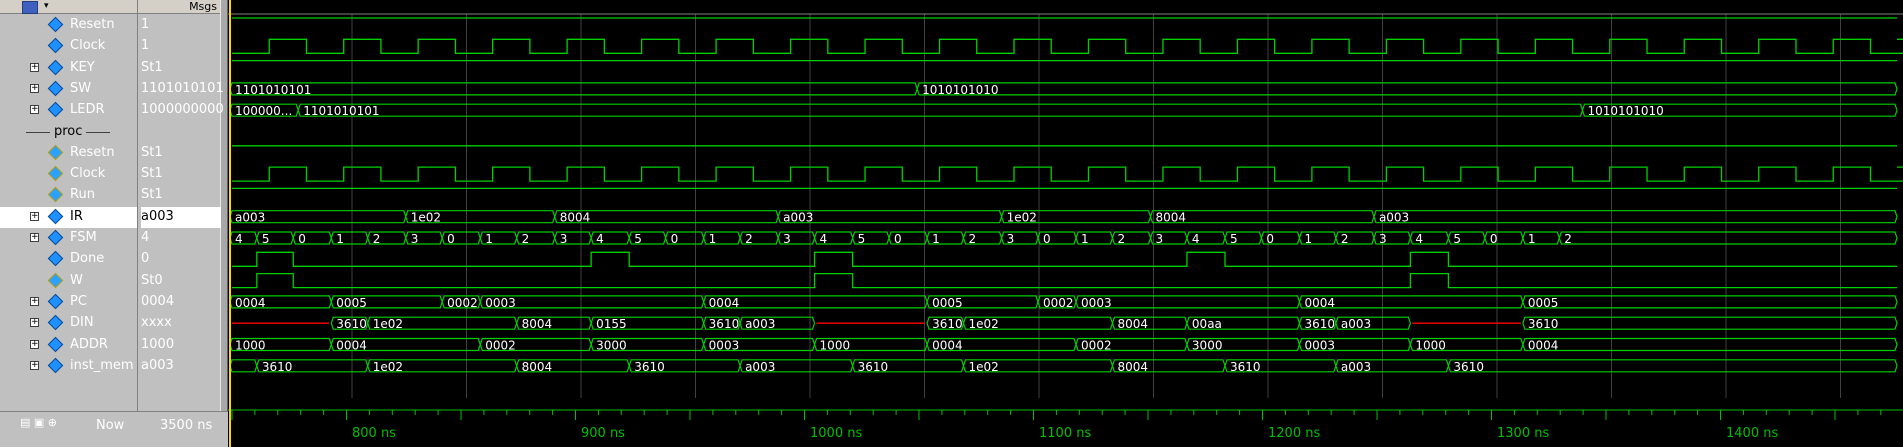 Image resolution: width=1903 pixels, height=447 pixels. I want to click on signal-row-addr-15: + ADDR, so click(68, 345).